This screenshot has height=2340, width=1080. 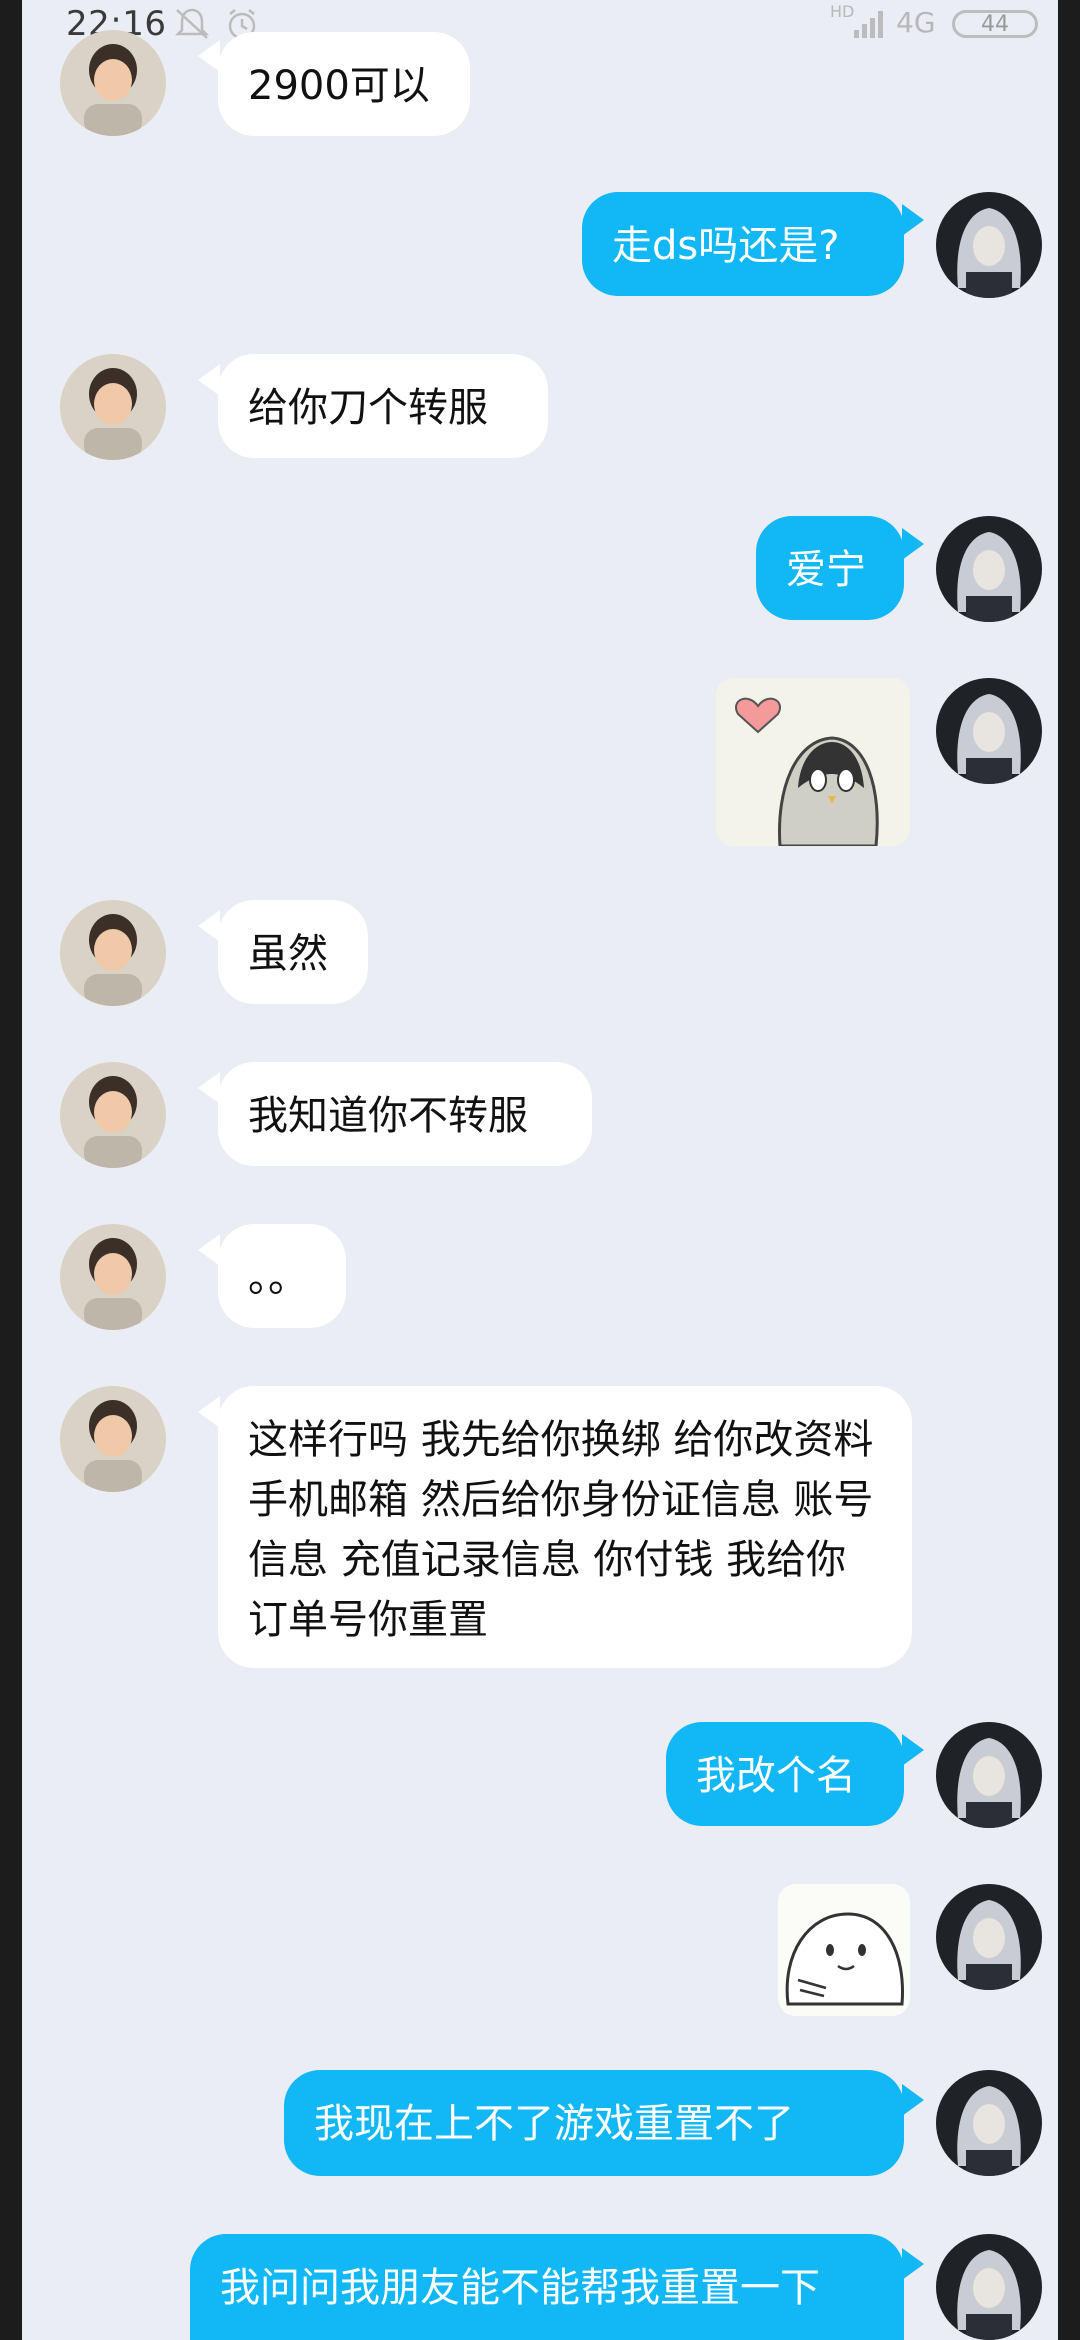 I want to click on network-type: 4G, so click(x=916, y=22).